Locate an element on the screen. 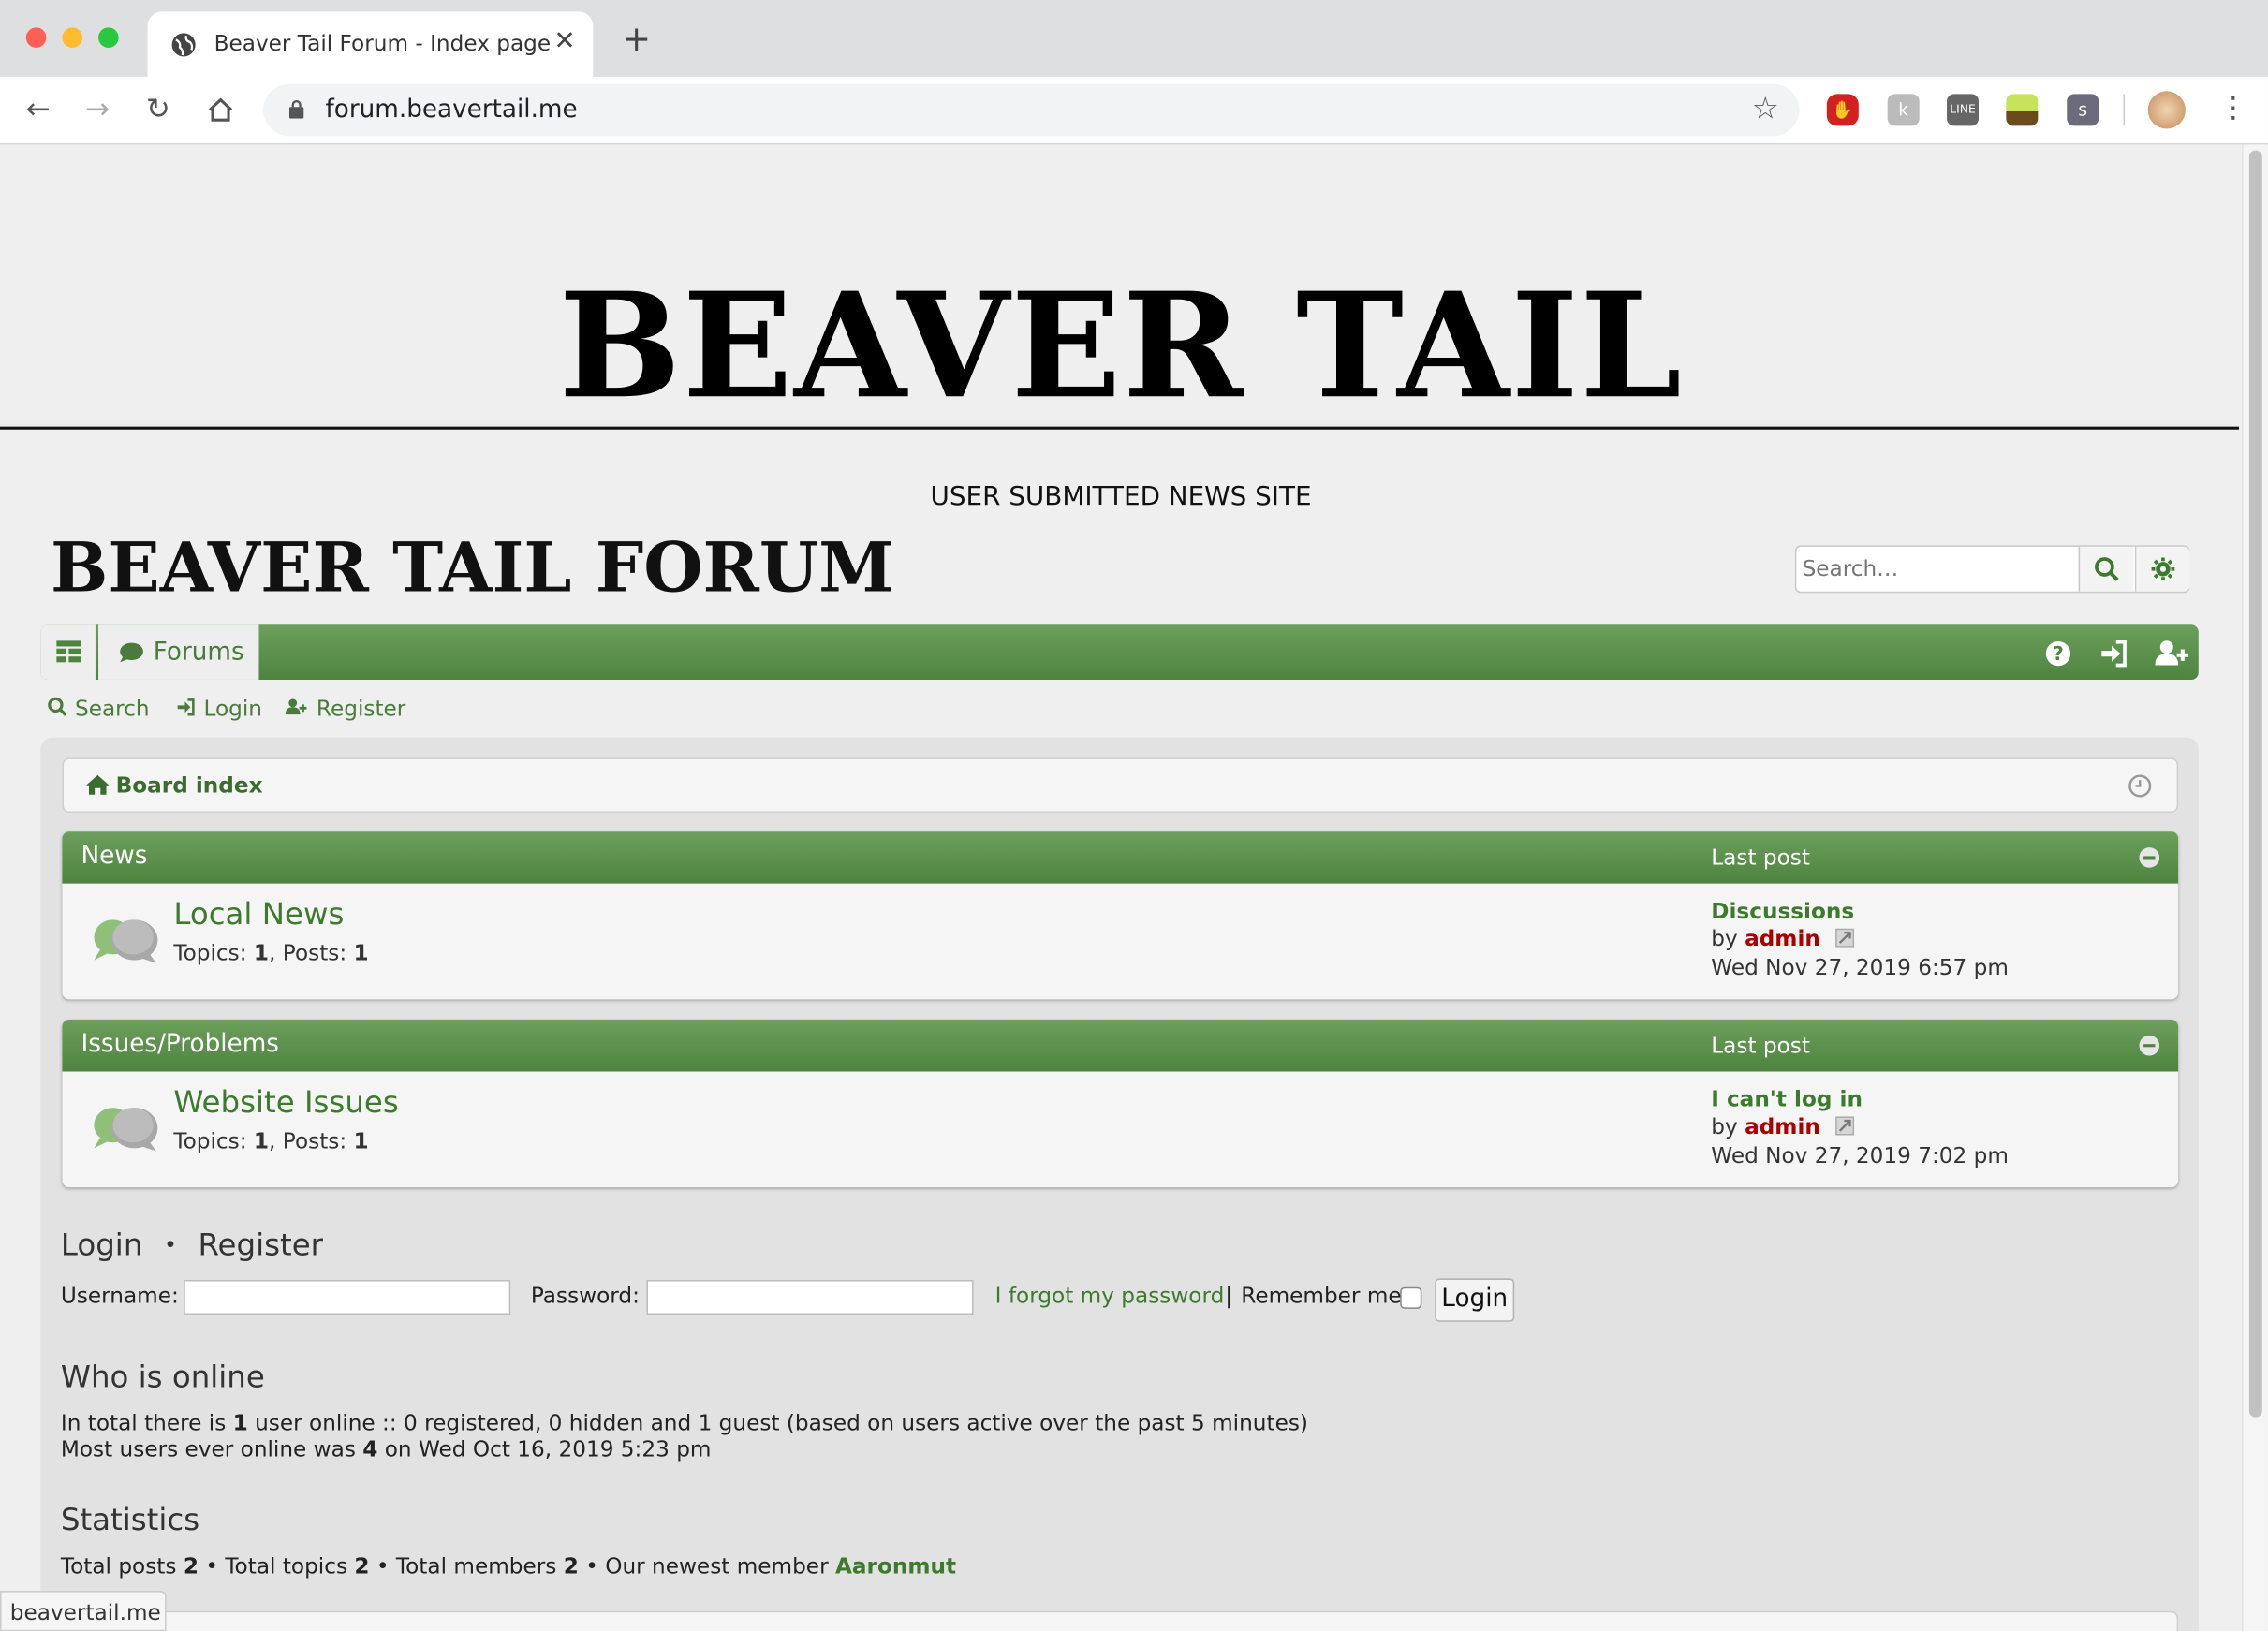  quick-register-label: Register is located at coordinates (361, 708).